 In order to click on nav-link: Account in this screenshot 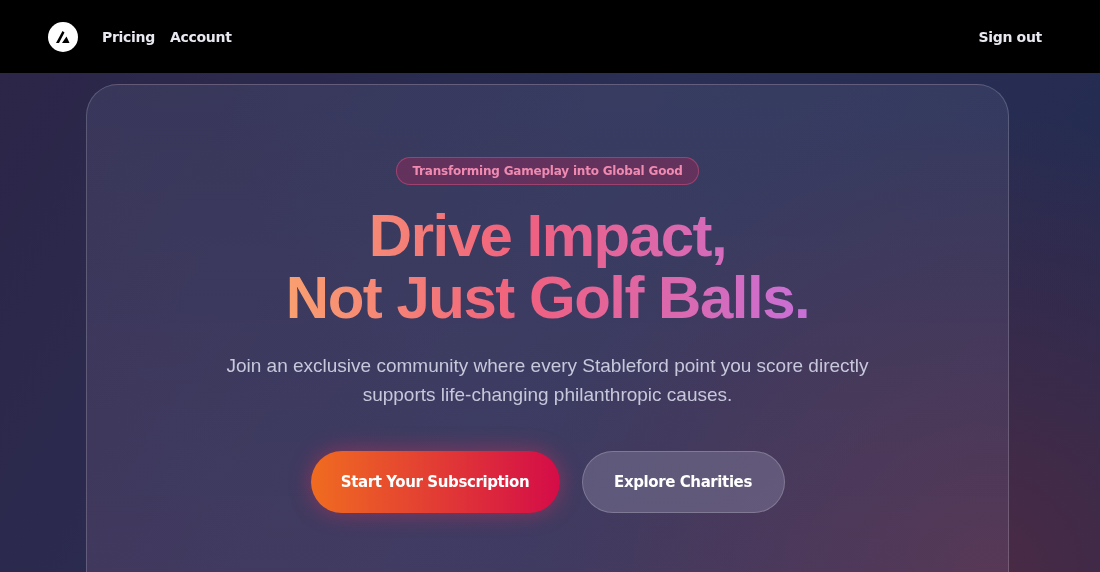, I will do `click(200, 36)`.